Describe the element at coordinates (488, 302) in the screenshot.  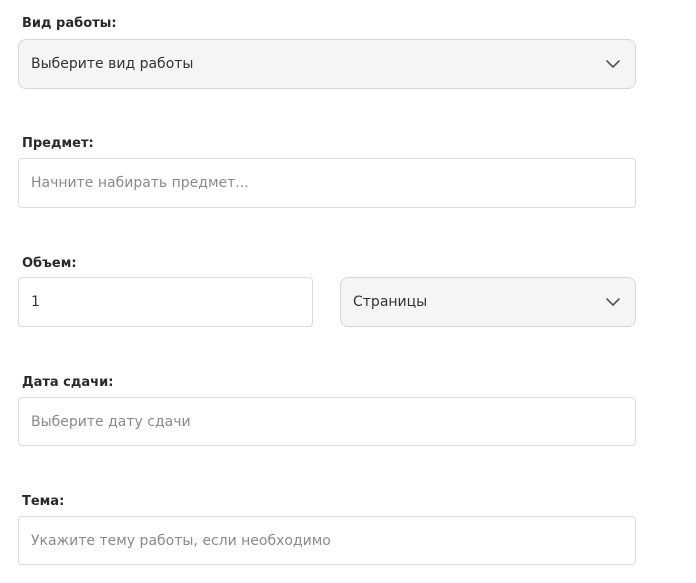
I see `volume-unit-select: Страницы` at that location.